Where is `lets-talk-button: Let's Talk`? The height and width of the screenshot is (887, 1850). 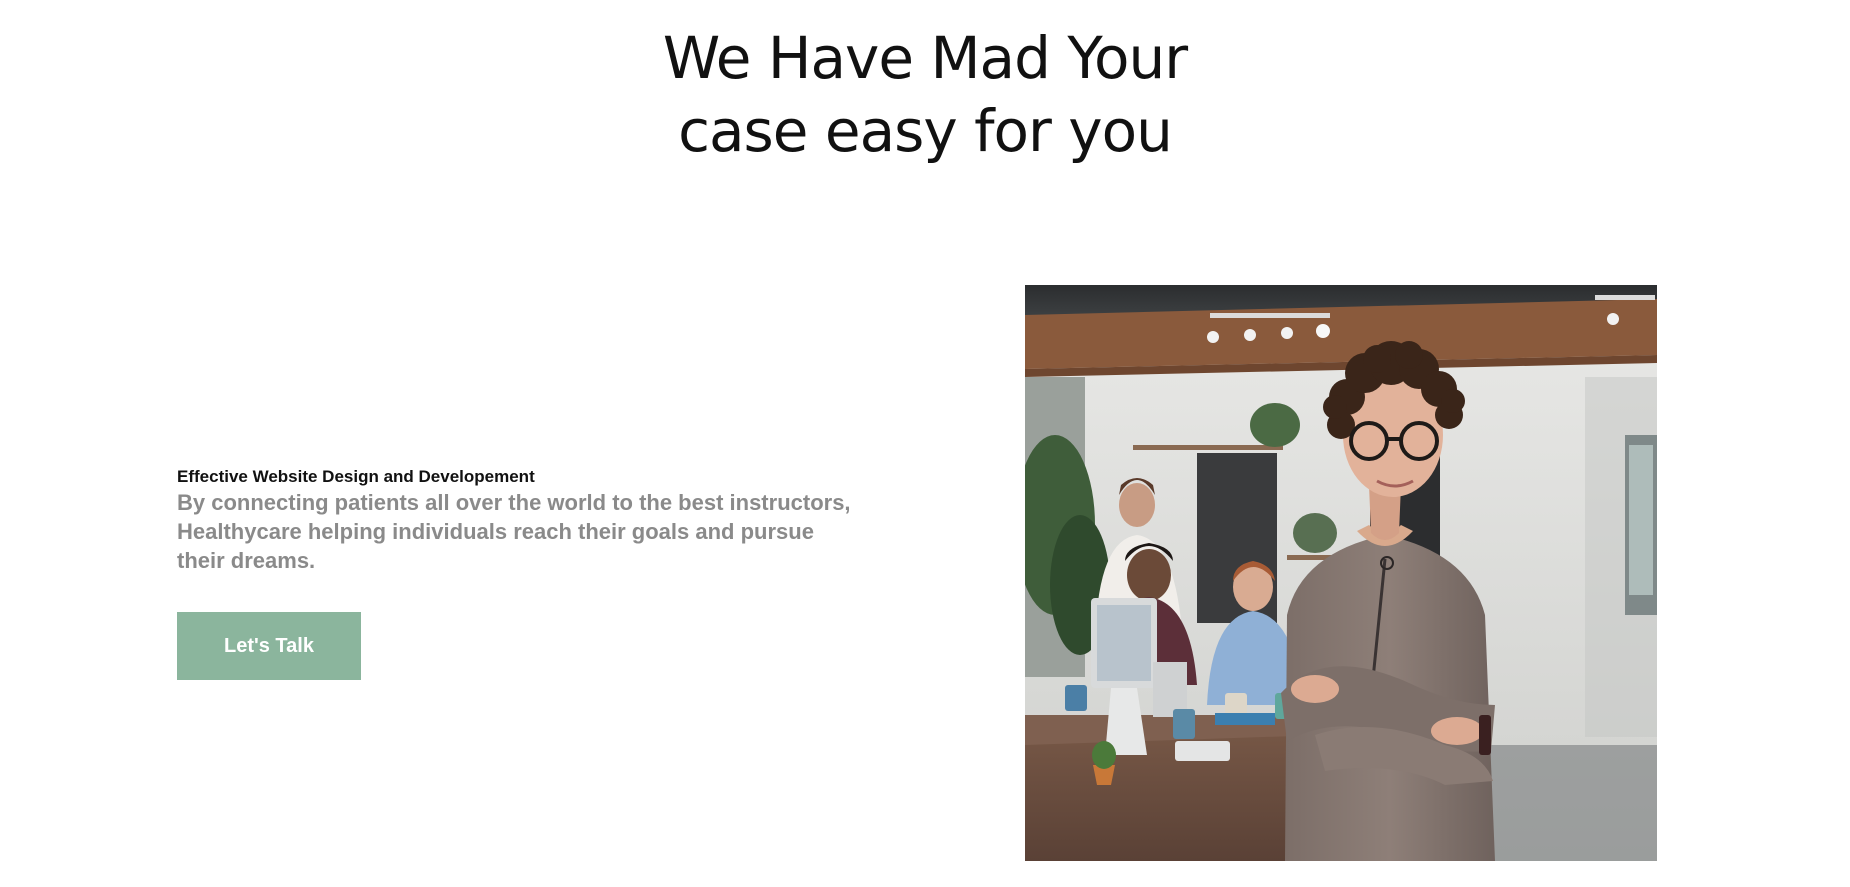 lets-talk-button: Let's Talk is located at coordinates (269, 646).